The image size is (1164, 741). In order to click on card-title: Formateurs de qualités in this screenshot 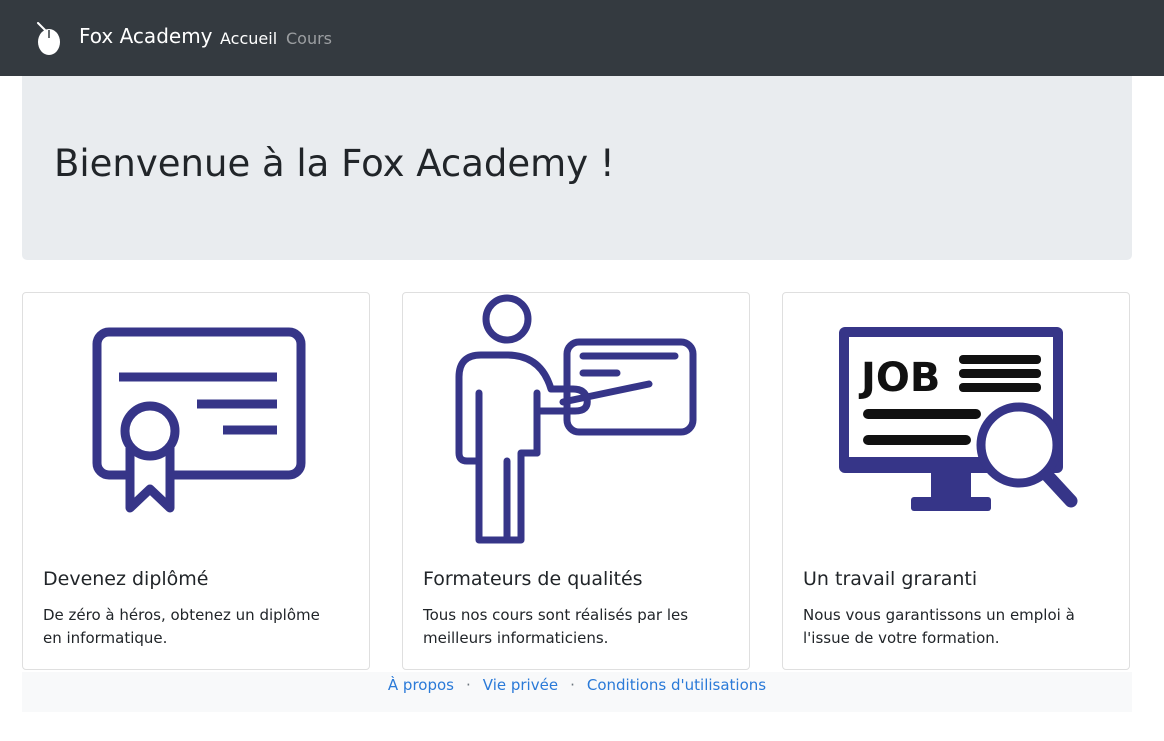, I will do `click(533, 579)`.